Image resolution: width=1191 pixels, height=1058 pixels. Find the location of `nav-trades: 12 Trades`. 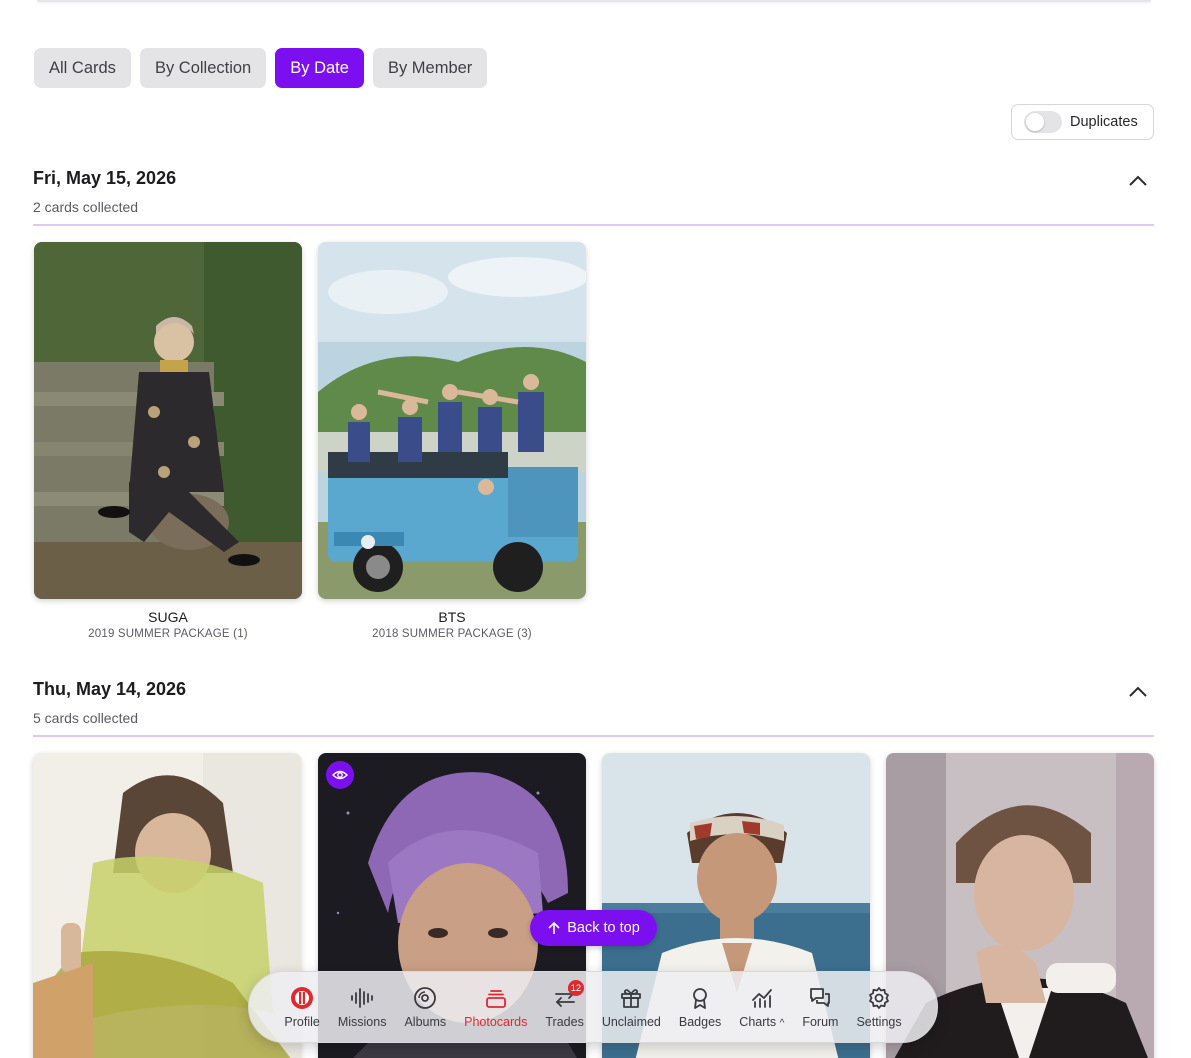

nav-trades: 12 Trades is located at coordinates (564, 1007).